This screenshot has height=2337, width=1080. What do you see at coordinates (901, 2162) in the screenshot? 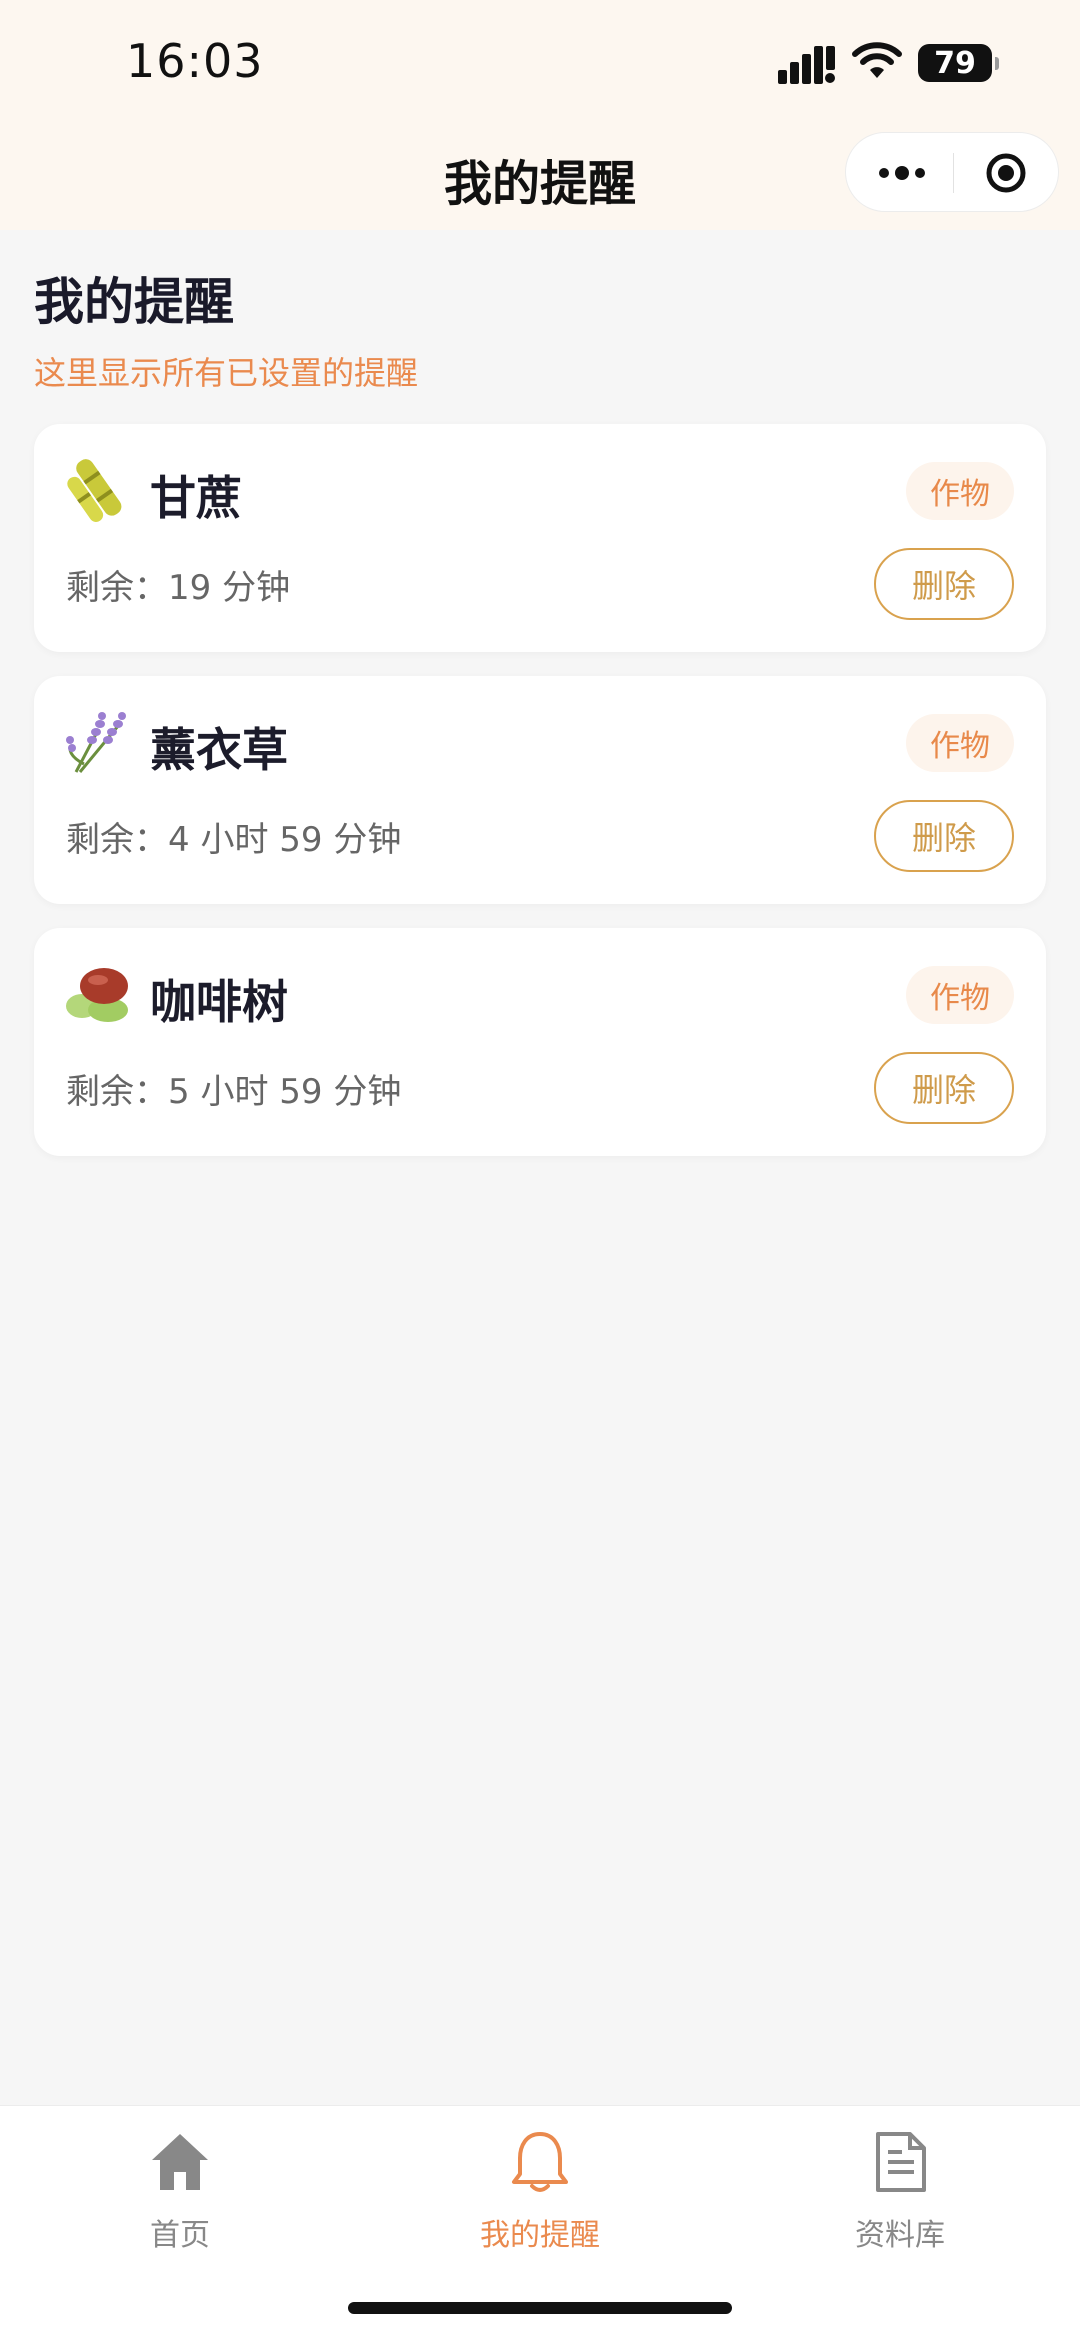
I see `document-icon` at bounding box center [901, 2162].